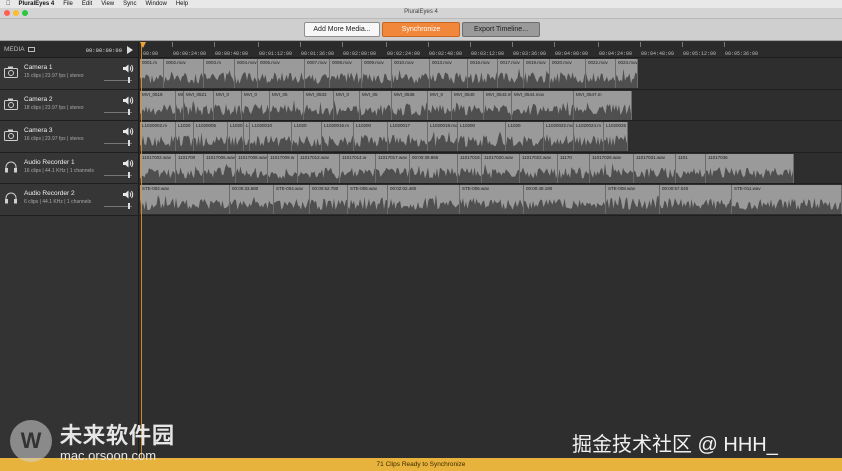 The image size is (842, 471). Describe the element at coordinates (319, 168) in the screenshot. I see `media-clip: 11017012.wav` at that location.